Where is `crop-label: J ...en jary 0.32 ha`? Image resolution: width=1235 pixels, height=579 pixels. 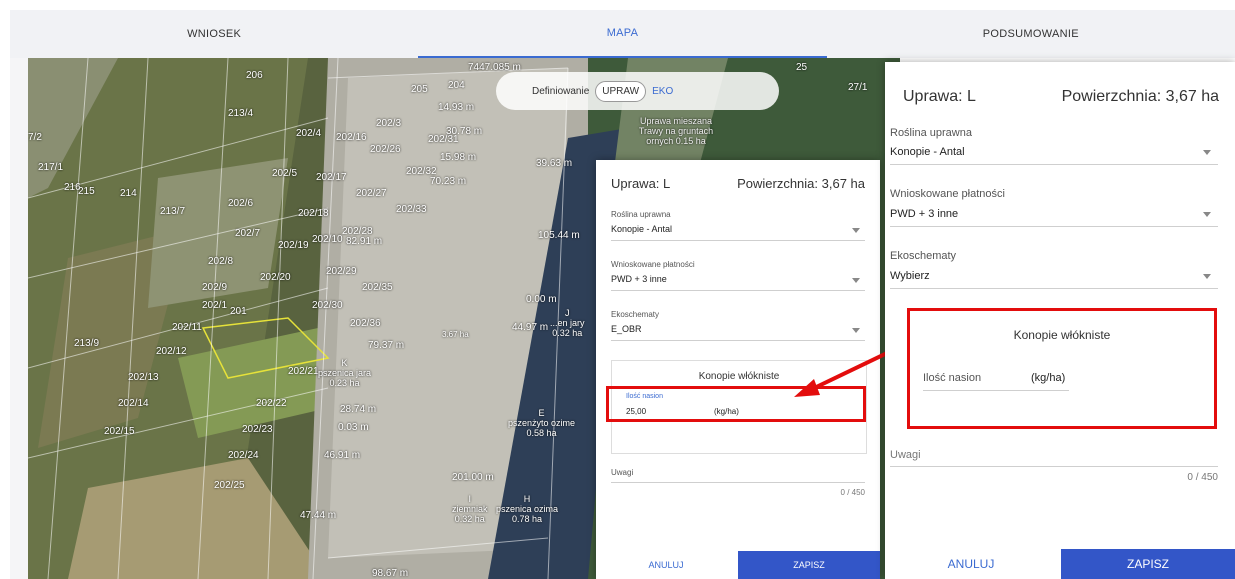 crop-label: J ...en jary 0.32 ha is located at coordinates (567, 323).